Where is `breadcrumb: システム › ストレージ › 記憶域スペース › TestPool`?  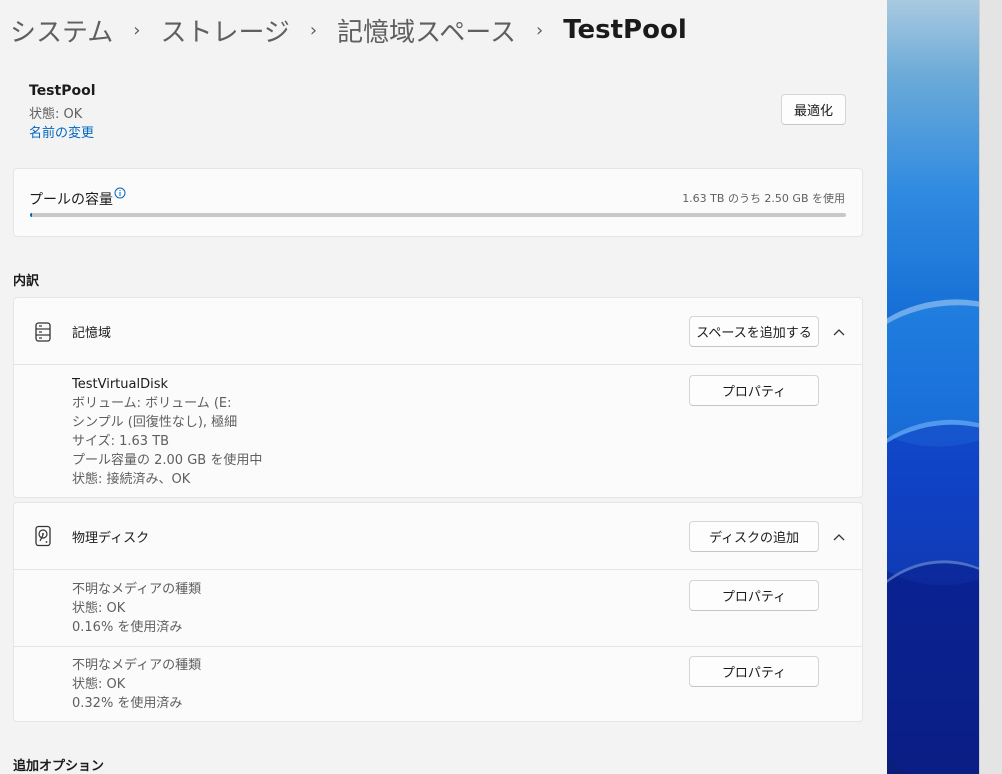 breadcrumb: システム › ストレージ › 記憶域スペース › TestPool is located at coordinates (348, 30).